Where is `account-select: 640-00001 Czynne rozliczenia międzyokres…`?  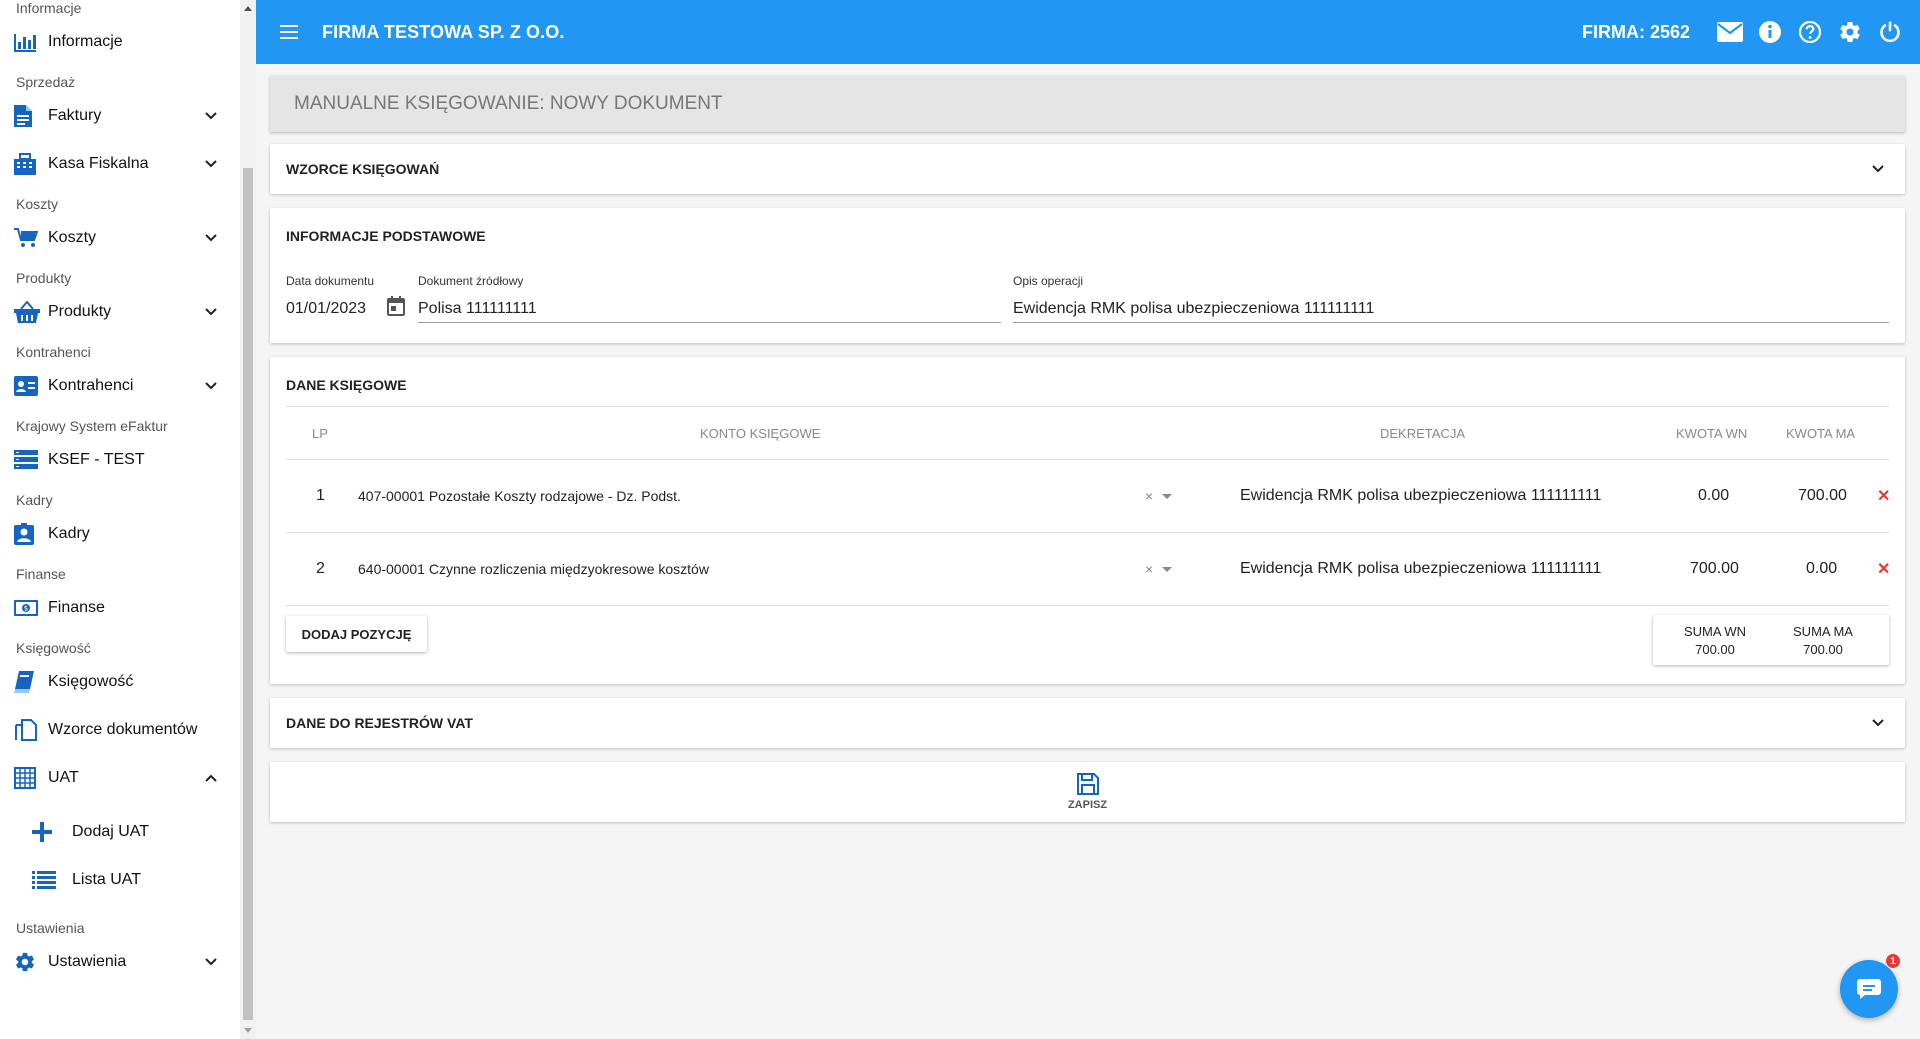
account-select: 640-00001 Czynne rozliczenia międzyokres… is located at coordinates (533, 569).